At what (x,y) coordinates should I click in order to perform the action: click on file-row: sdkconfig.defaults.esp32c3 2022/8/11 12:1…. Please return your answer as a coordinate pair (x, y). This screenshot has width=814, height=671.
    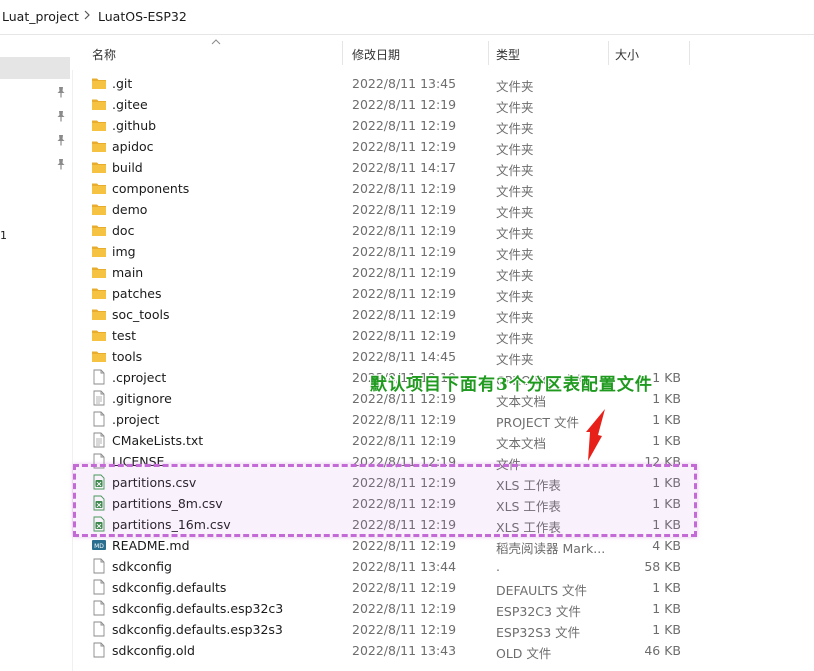
    Looking at the image, I should click on (443, 608).